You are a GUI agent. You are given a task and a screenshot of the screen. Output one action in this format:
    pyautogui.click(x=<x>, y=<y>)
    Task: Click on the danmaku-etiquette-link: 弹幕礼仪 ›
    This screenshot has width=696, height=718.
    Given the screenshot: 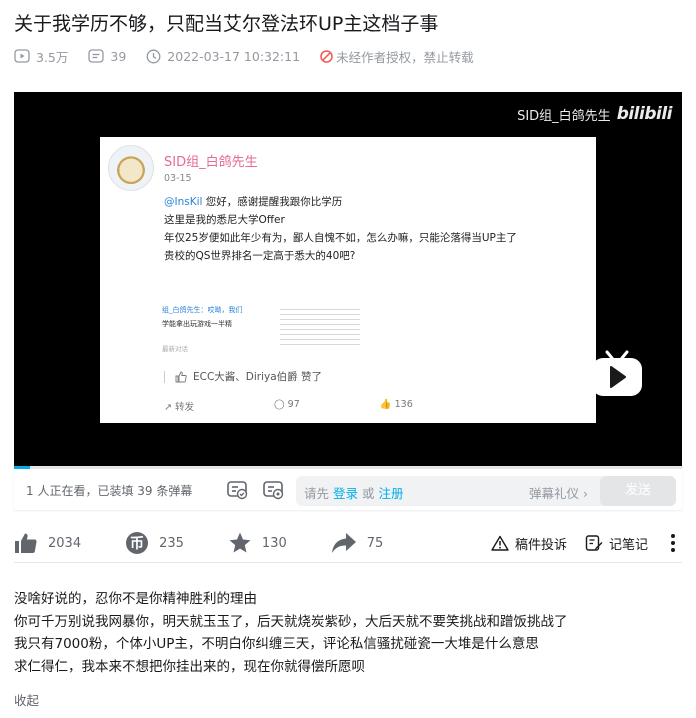 What is the action you would take?
    pyautogui.click(x=558, y=492)
    